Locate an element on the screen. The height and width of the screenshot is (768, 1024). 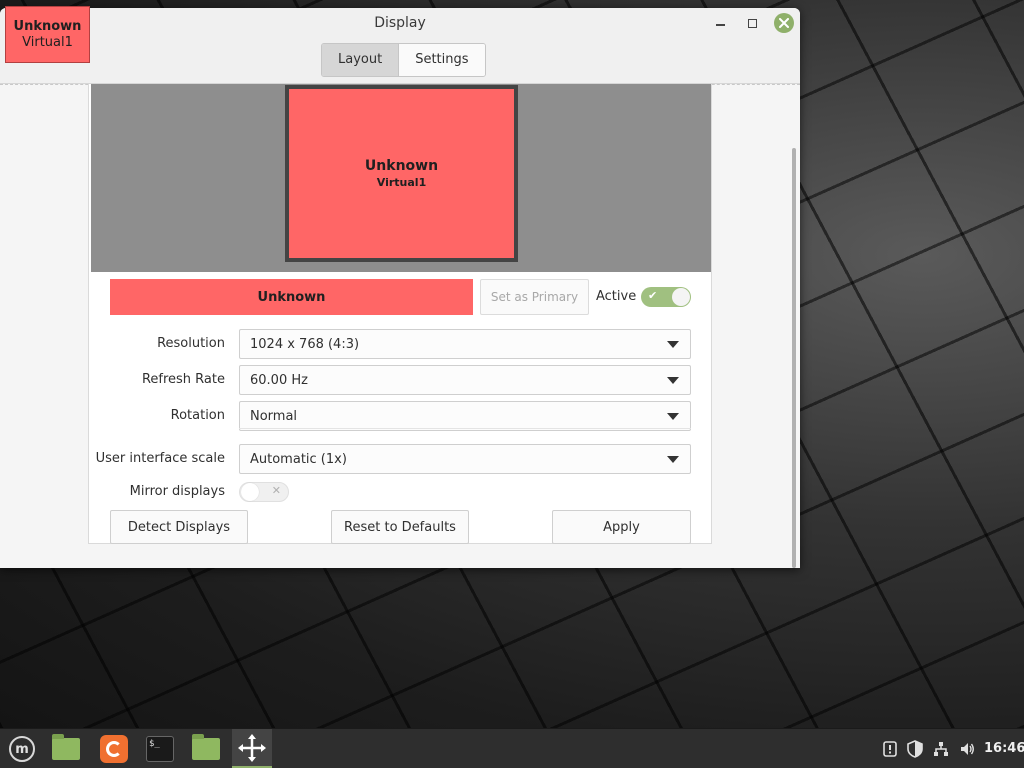
mint-menu-button: m is located at coordinates (22, 749).